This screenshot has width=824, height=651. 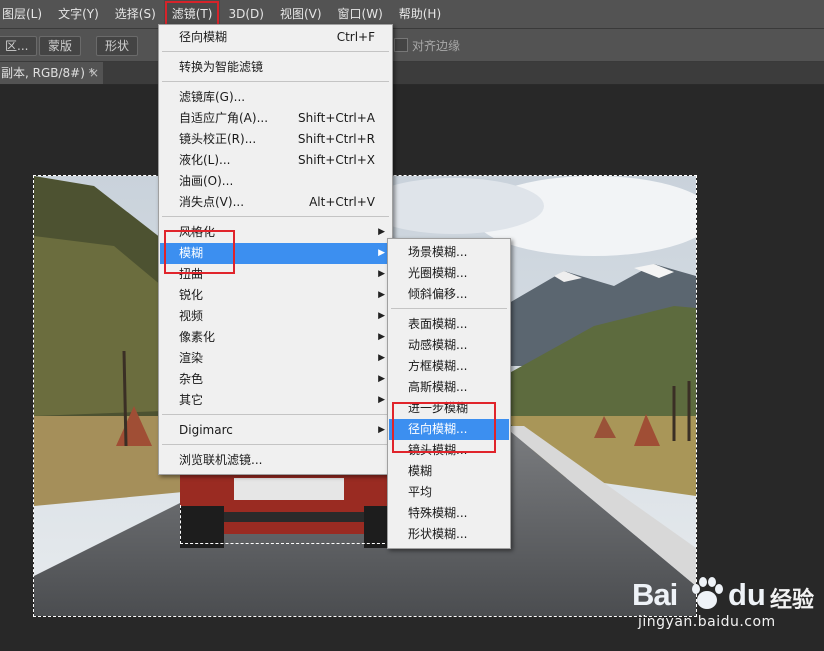 What do you see at coordinates (275, 295) in the screenshot?
I see `menu-item-sharpen: 锐化 ▶` at bounding box center [275, 295].